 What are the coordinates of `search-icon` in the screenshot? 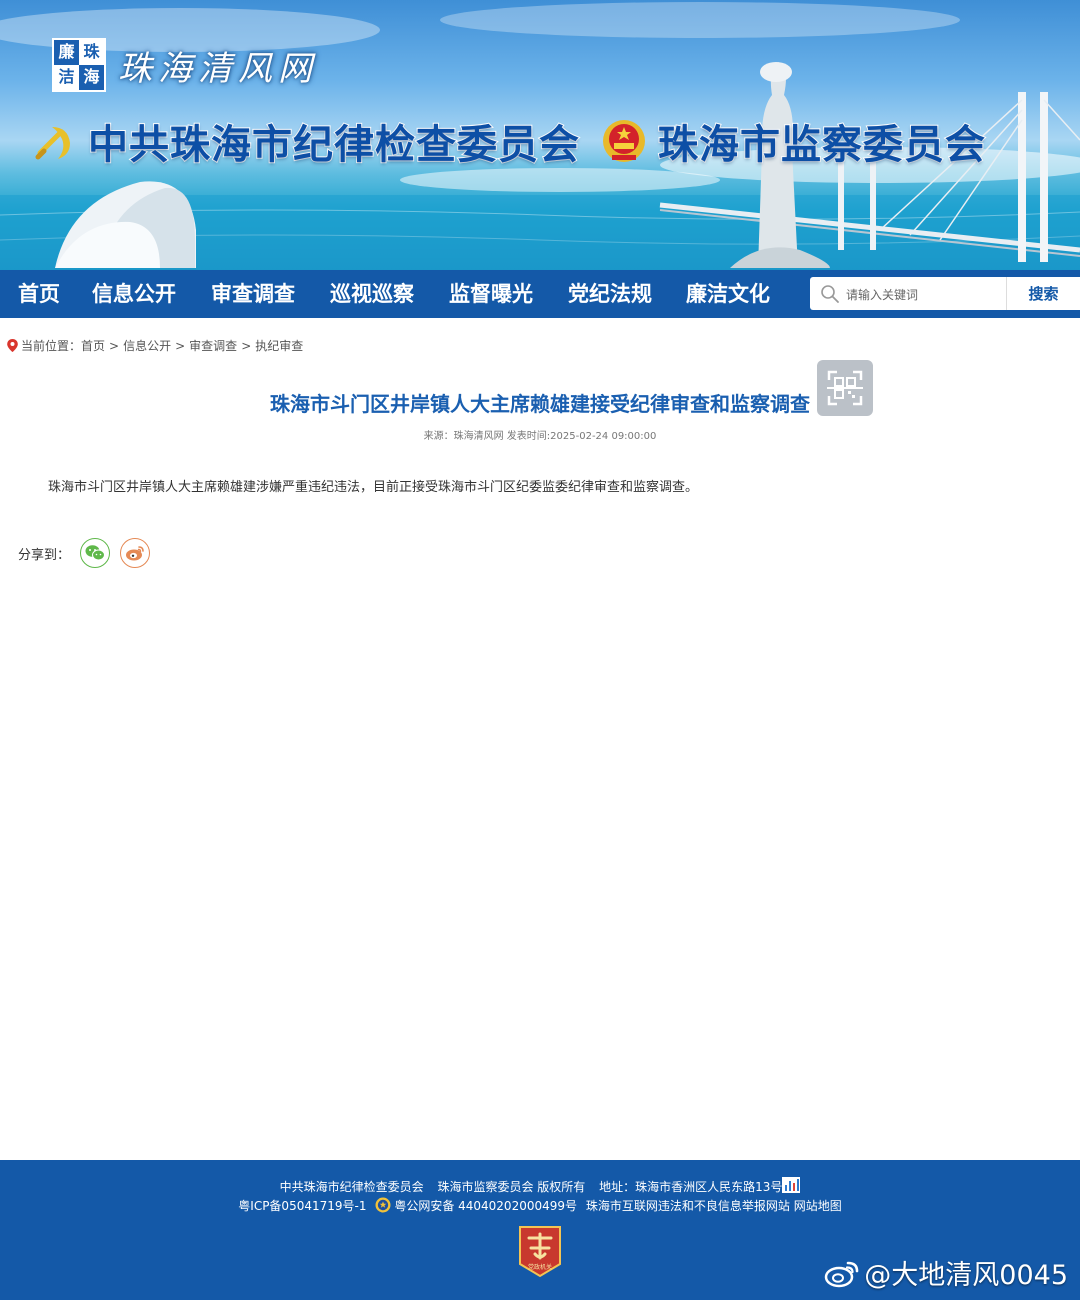 It's located at (830, 294).